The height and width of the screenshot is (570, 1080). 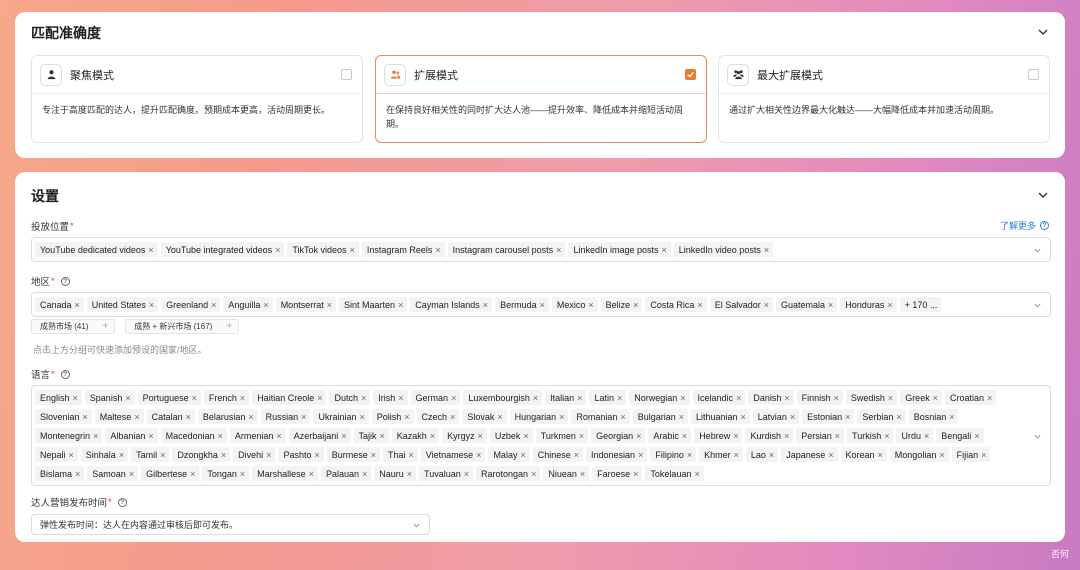 I want to click on mode-option-max-expand: 最大扩展模式 通过扩大相关性边界最大化触达——大幅降低成本并加速活动周期。, so click(x=884, y=99).